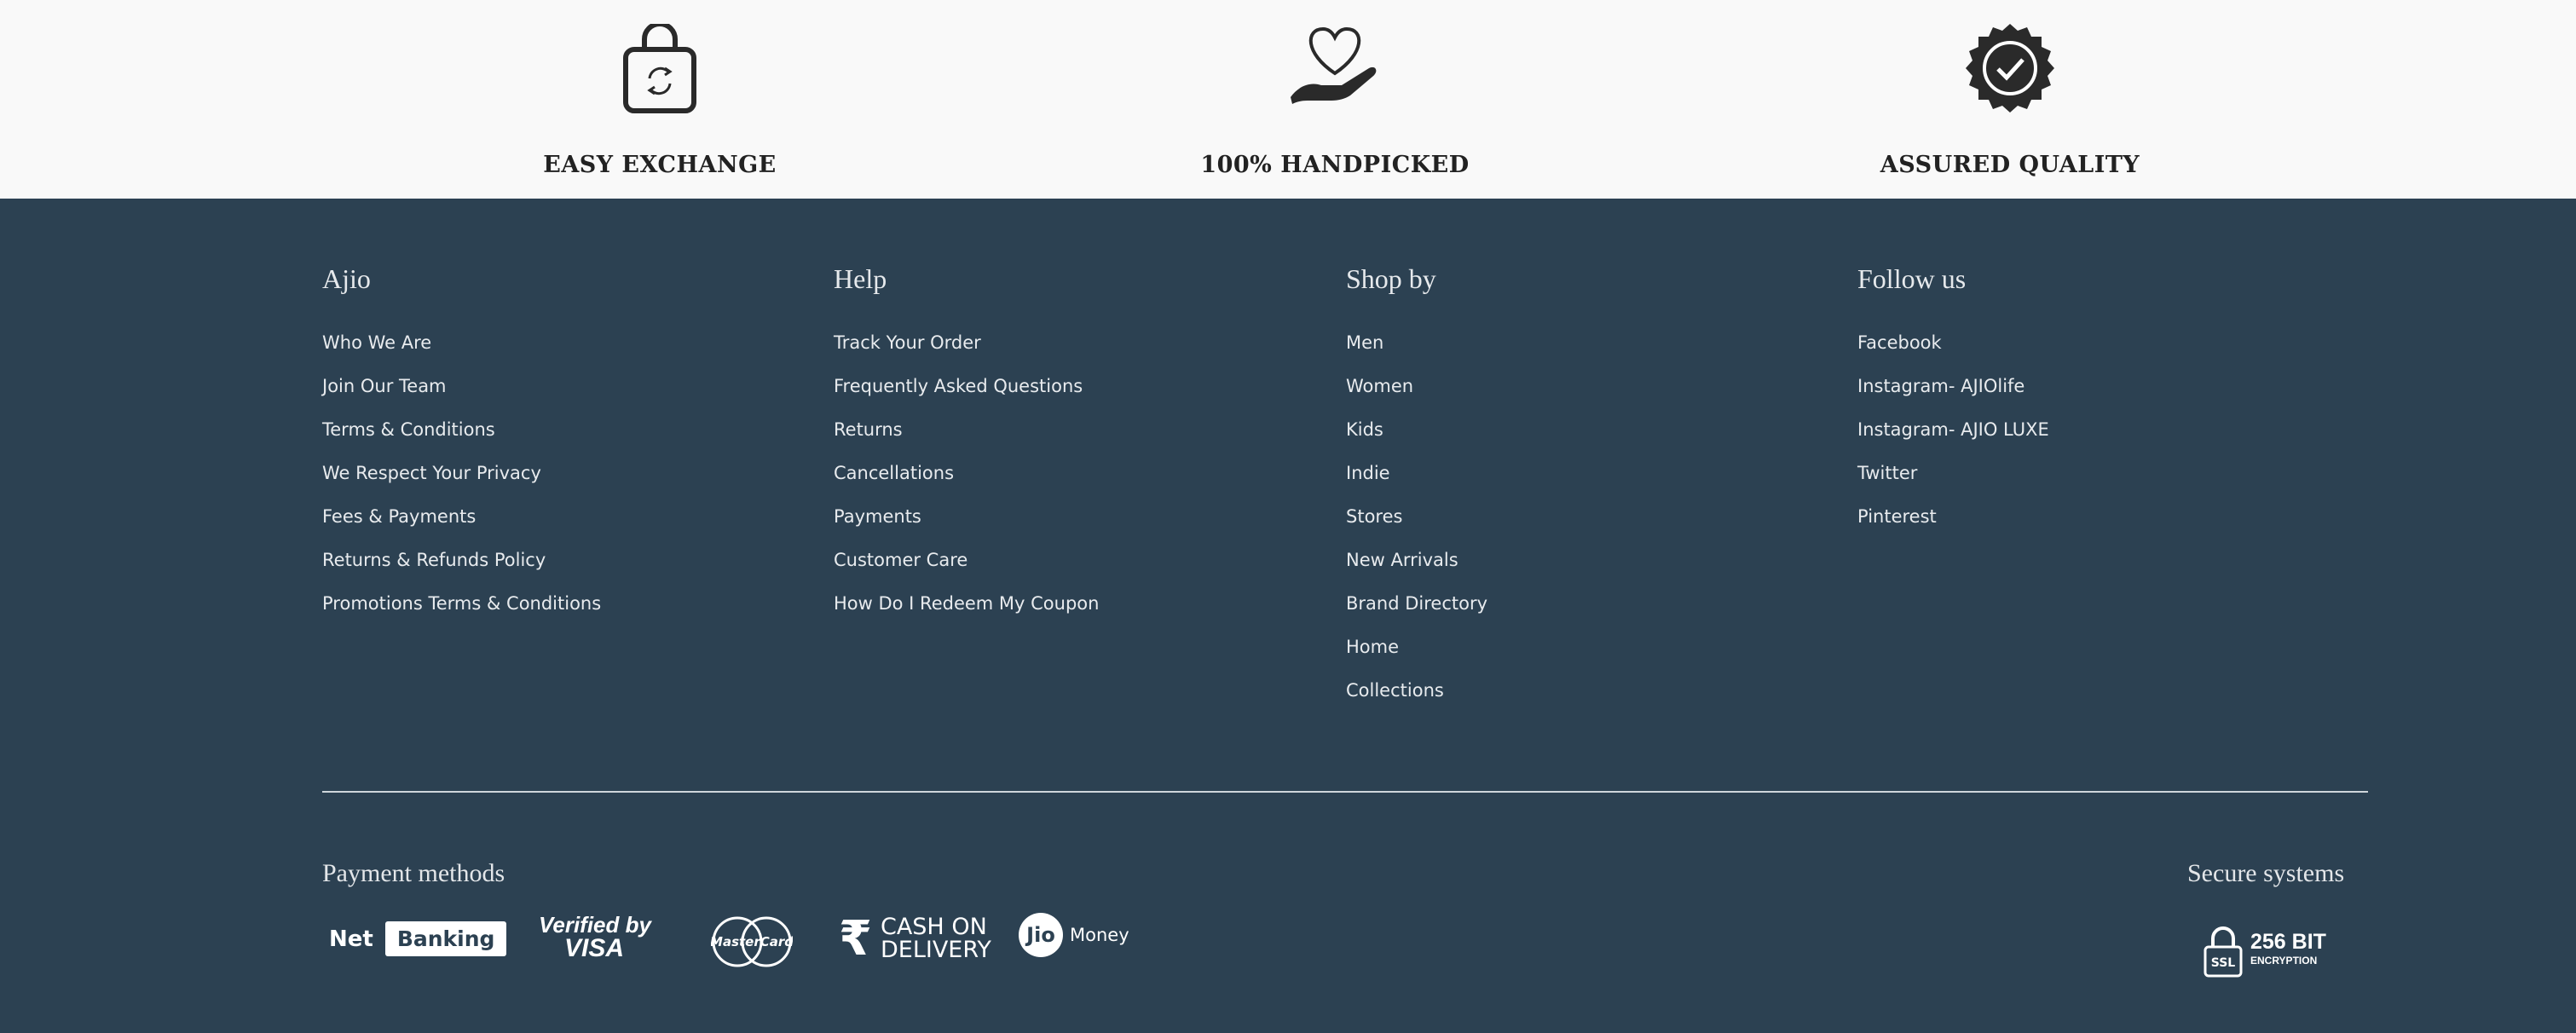 The width and height of the screenshot is (2576, 1033). What do you see at coordinates (346, 278) in the screenshot?
I see `column-title: Ajio` at bounding box center [346, 278].